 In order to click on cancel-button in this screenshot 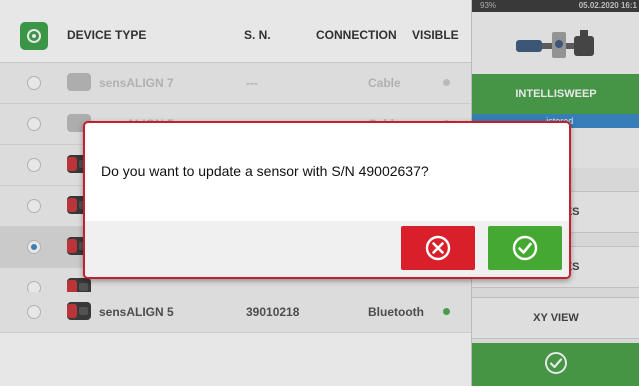, I will do `click(438, 248)`.